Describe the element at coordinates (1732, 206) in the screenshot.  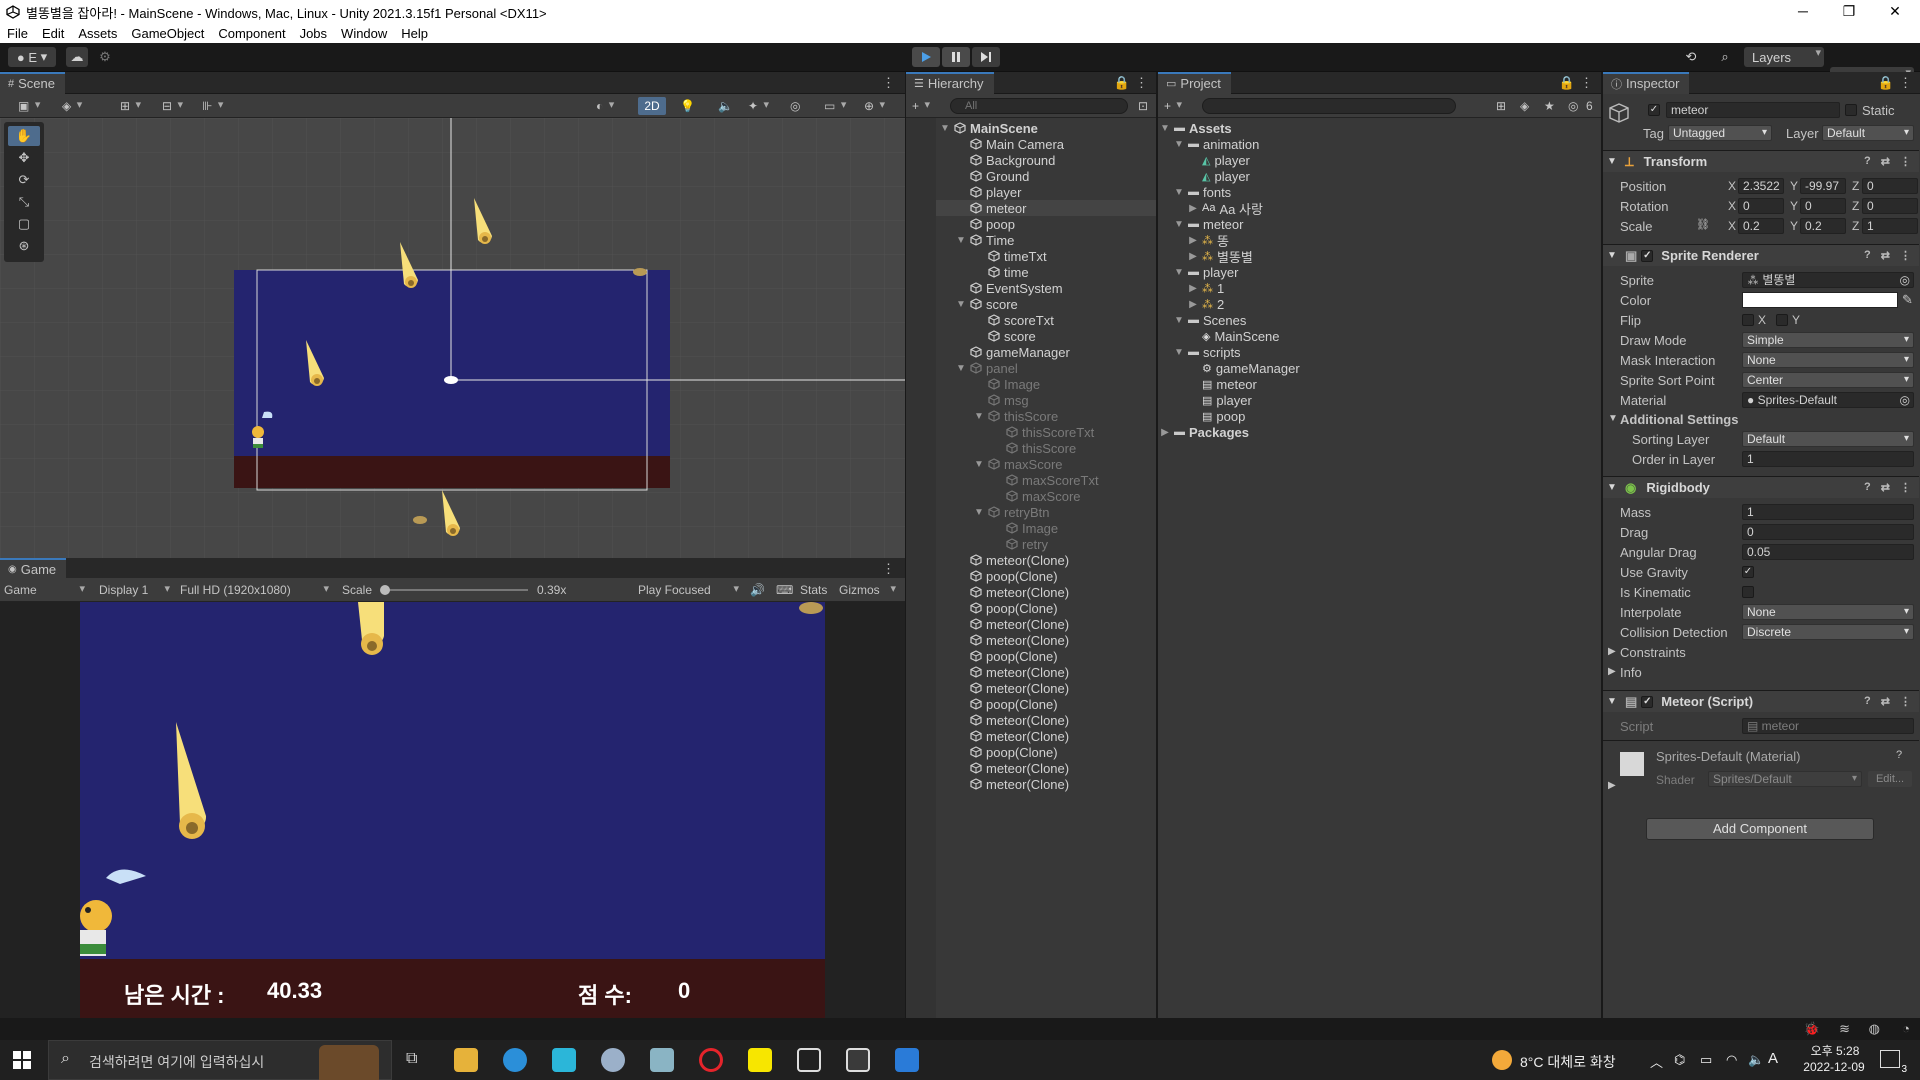
I see `axis-x-label: X` at that location.